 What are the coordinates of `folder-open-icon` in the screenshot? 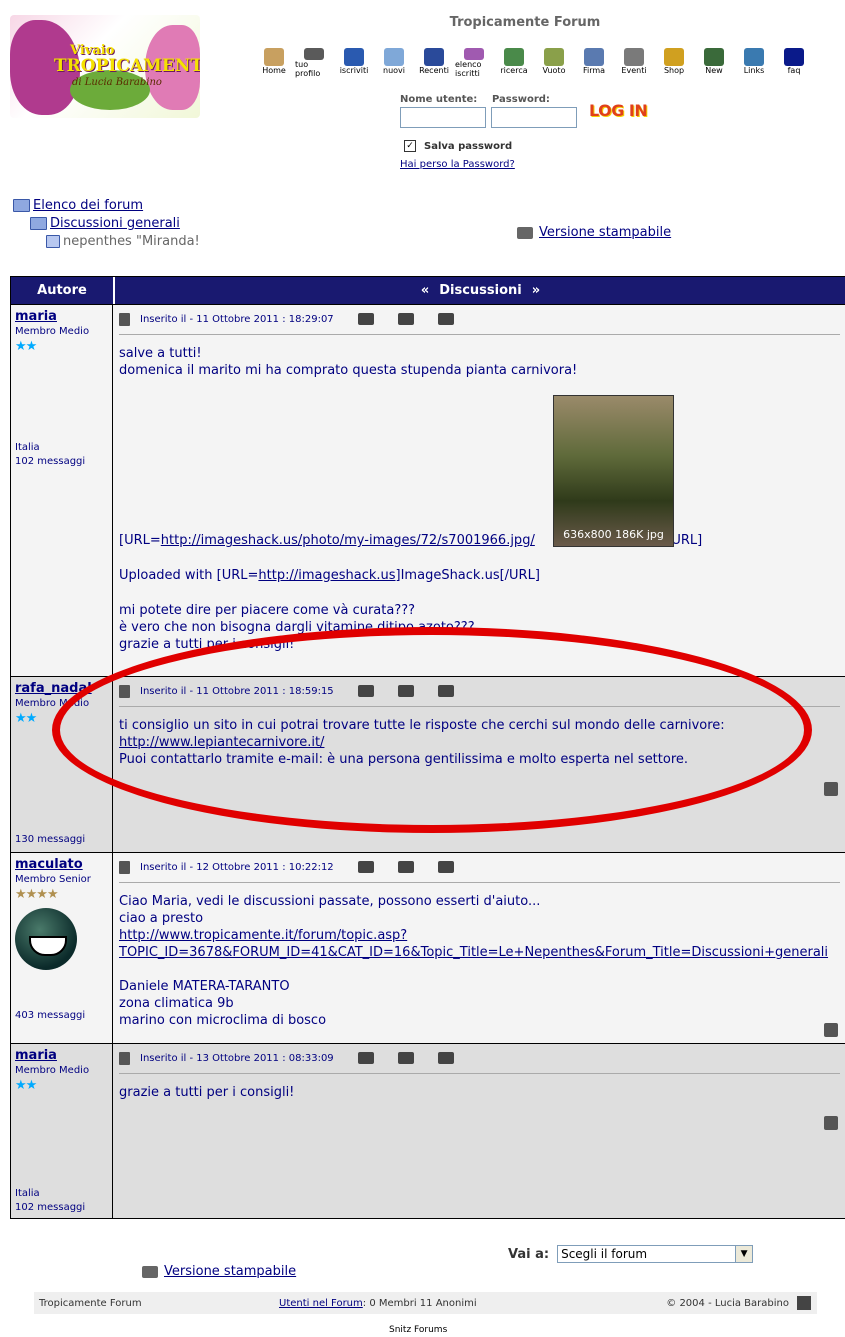 It's located at (21, 205).